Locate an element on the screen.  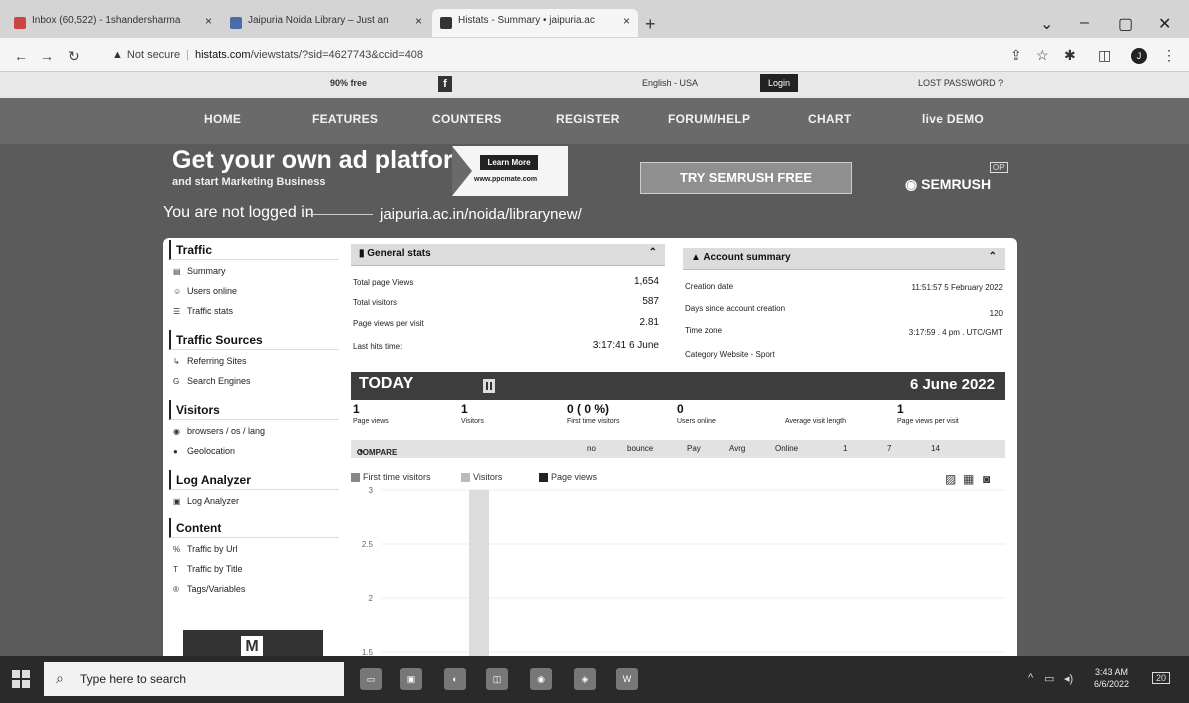
clock: 3:43 AM 6/6/2022 is located at coordinates (1111, 678).